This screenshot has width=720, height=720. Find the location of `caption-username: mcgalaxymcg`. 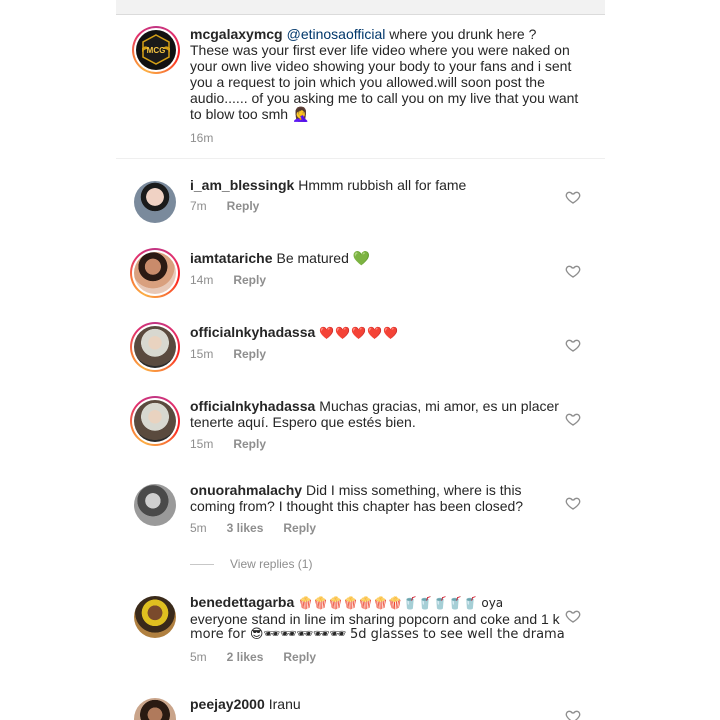

caption-username: mcgalaxymcg is located at coordinates (236, 34).